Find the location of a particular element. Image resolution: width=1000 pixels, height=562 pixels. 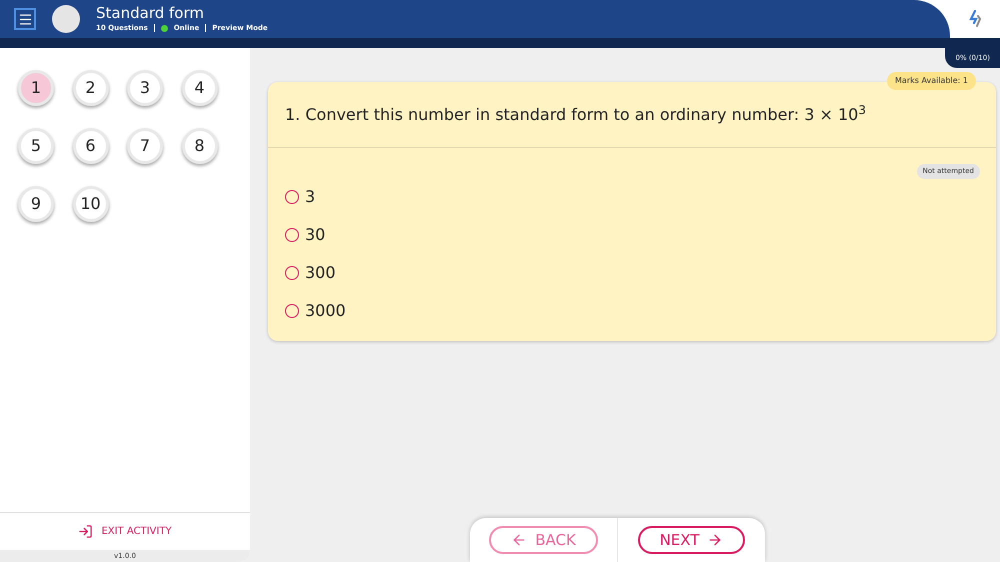

option-label: 300 is located at coordinates (320, 273).